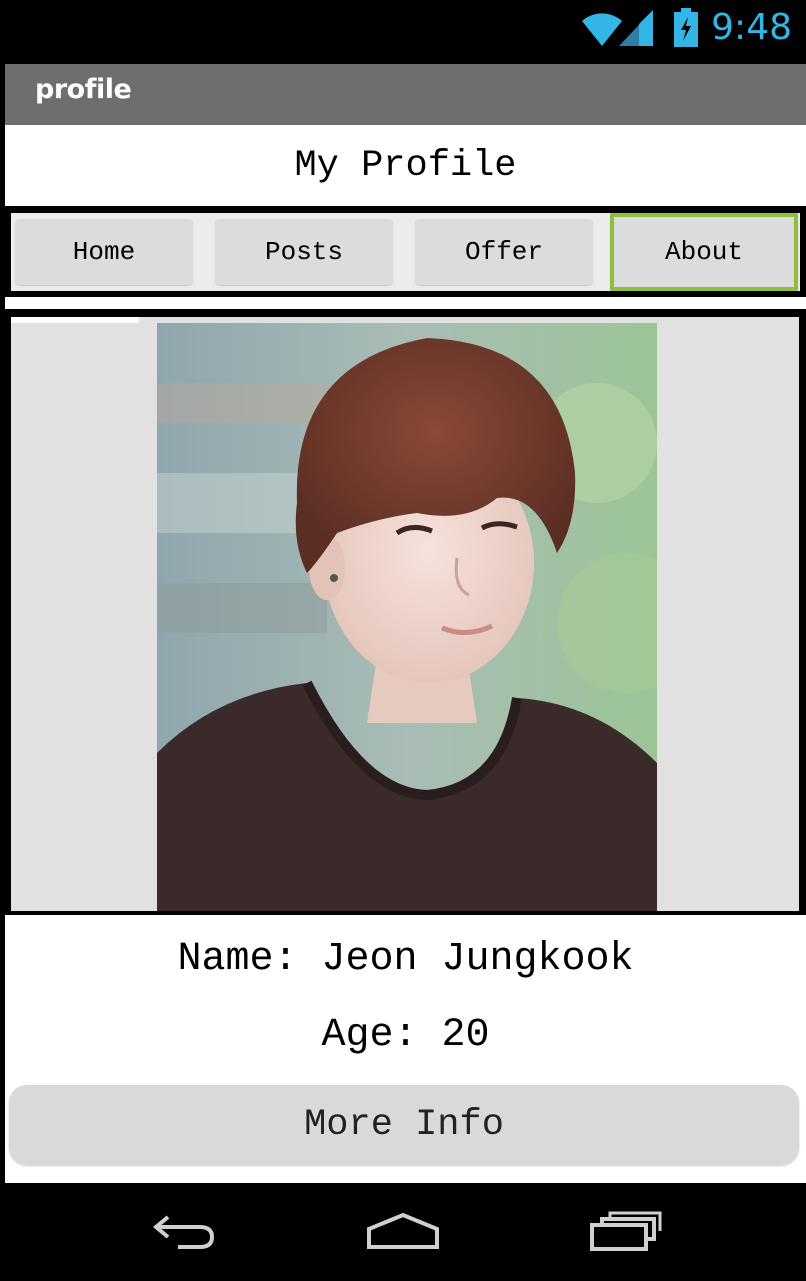 Image resolution: width=806 pixels, height=1281 pixels. I want to click on signal-icon, so click(636, 28).